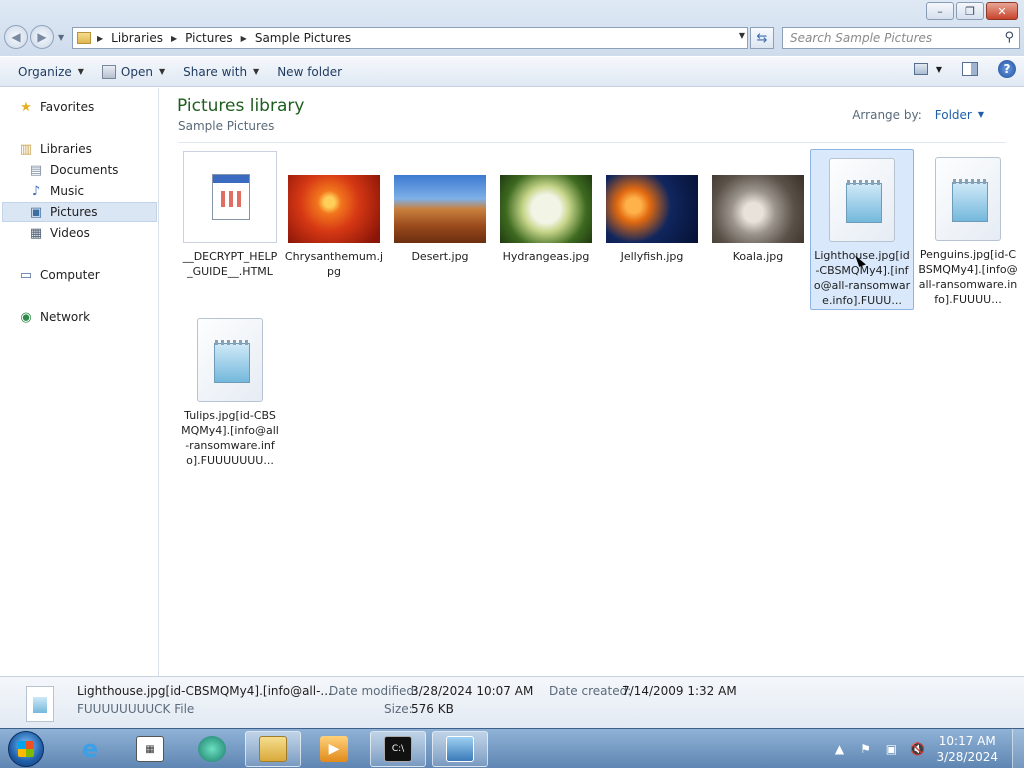 Image resolution: width=1024 pixels, height=769 pixels. What do you see at coordinates (55, 149) in the screenshot?
I see `nav-libraries: ▥ Libraries` at bounding box center [55, 149].